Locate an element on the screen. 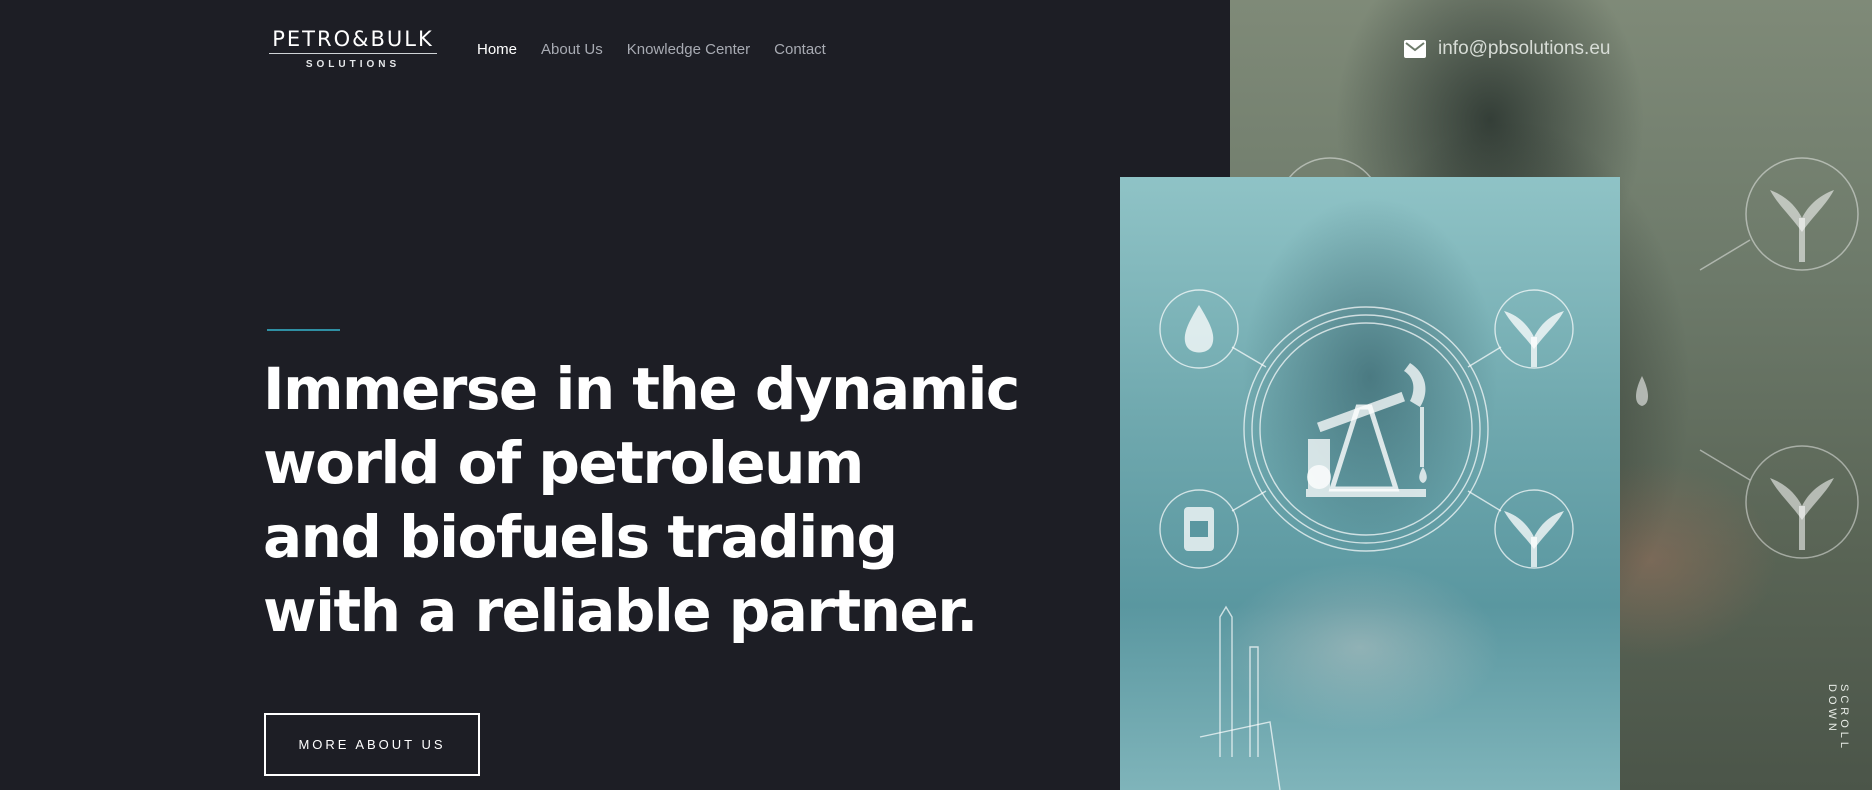  logo-divider is located at coordinates (353, 53).